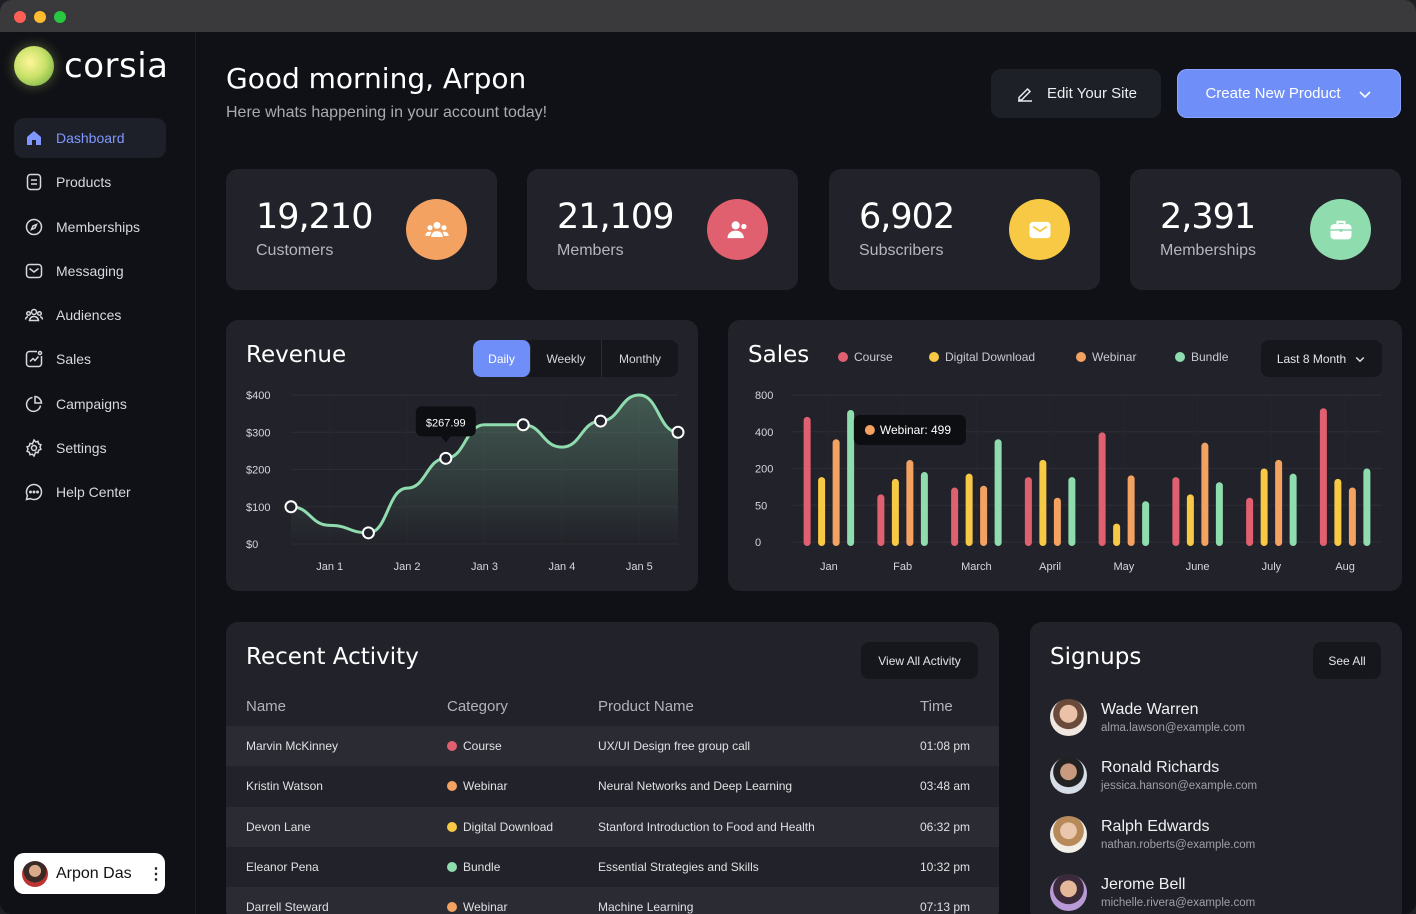 This screenshot has height=914, width=1416. I want to click on sidebar-item-label: Memberships, so click(98, 226).